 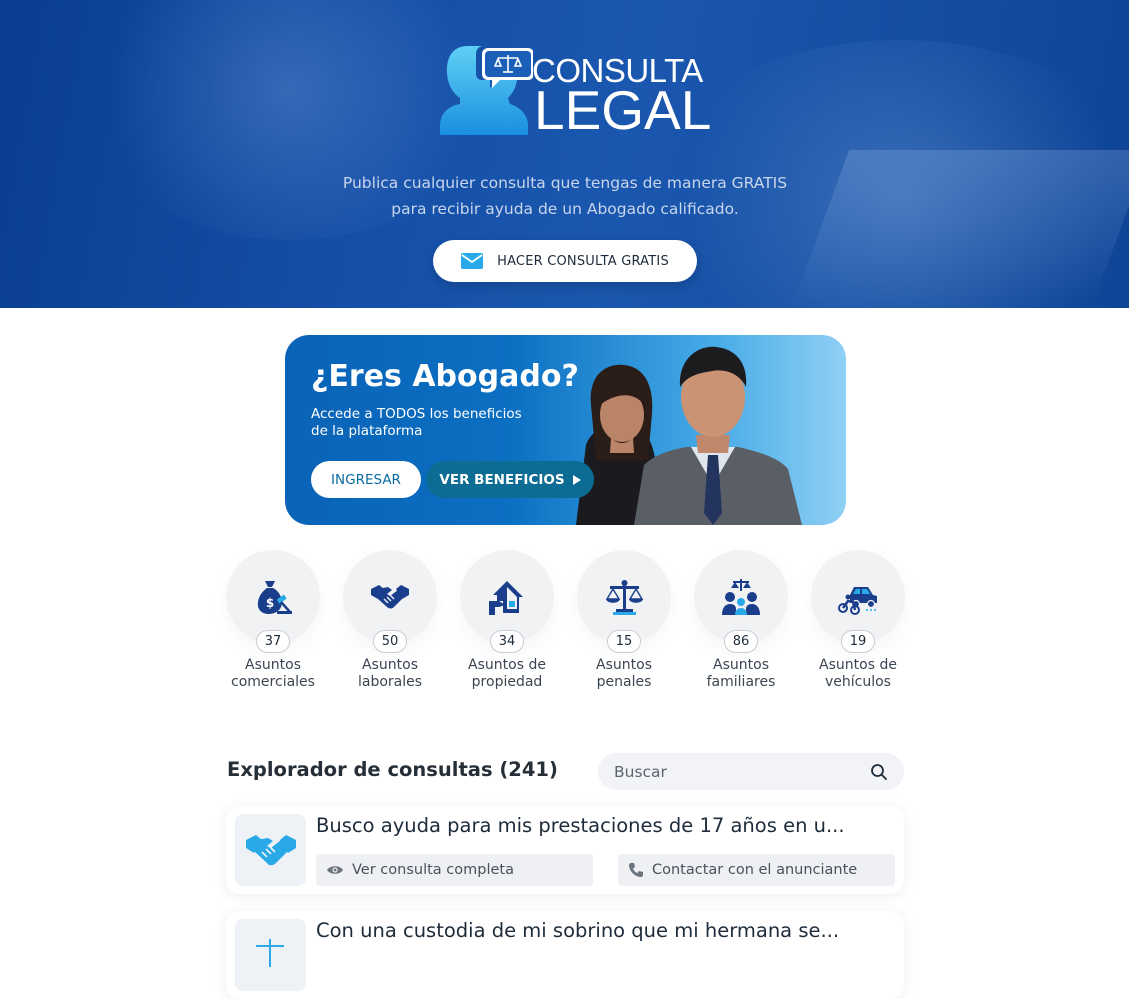 I want to click on make-free-query-button: HACER CONSULTA GRATIS, so click(x=565, y=261).